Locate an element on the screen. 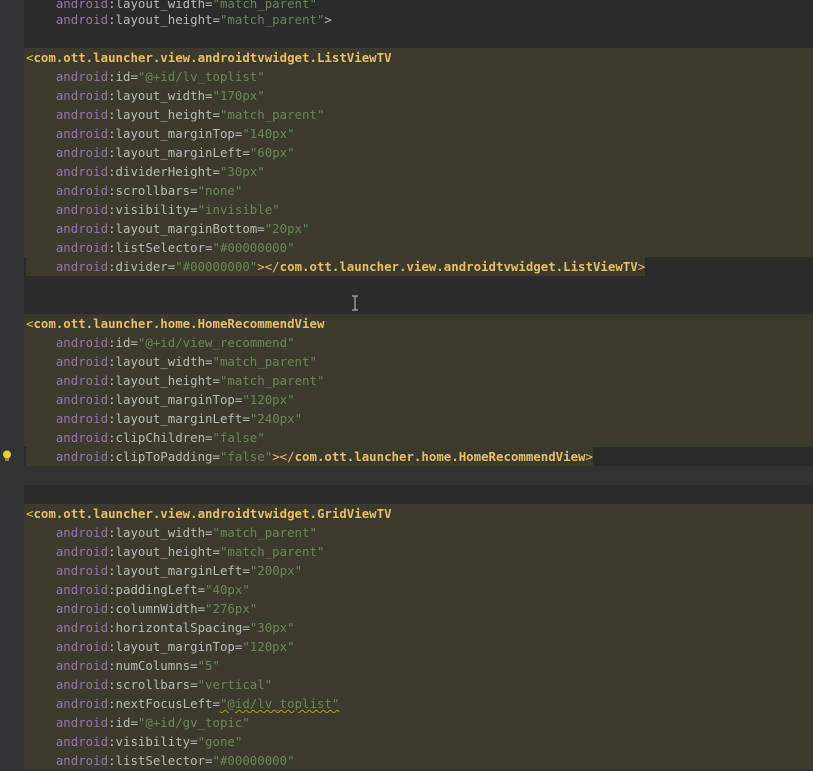 The width and height of the screenshot is (813, 771). code-line: android:nextFocusLeft="@id/lv_toplist" is located at coordinates (406, 703).